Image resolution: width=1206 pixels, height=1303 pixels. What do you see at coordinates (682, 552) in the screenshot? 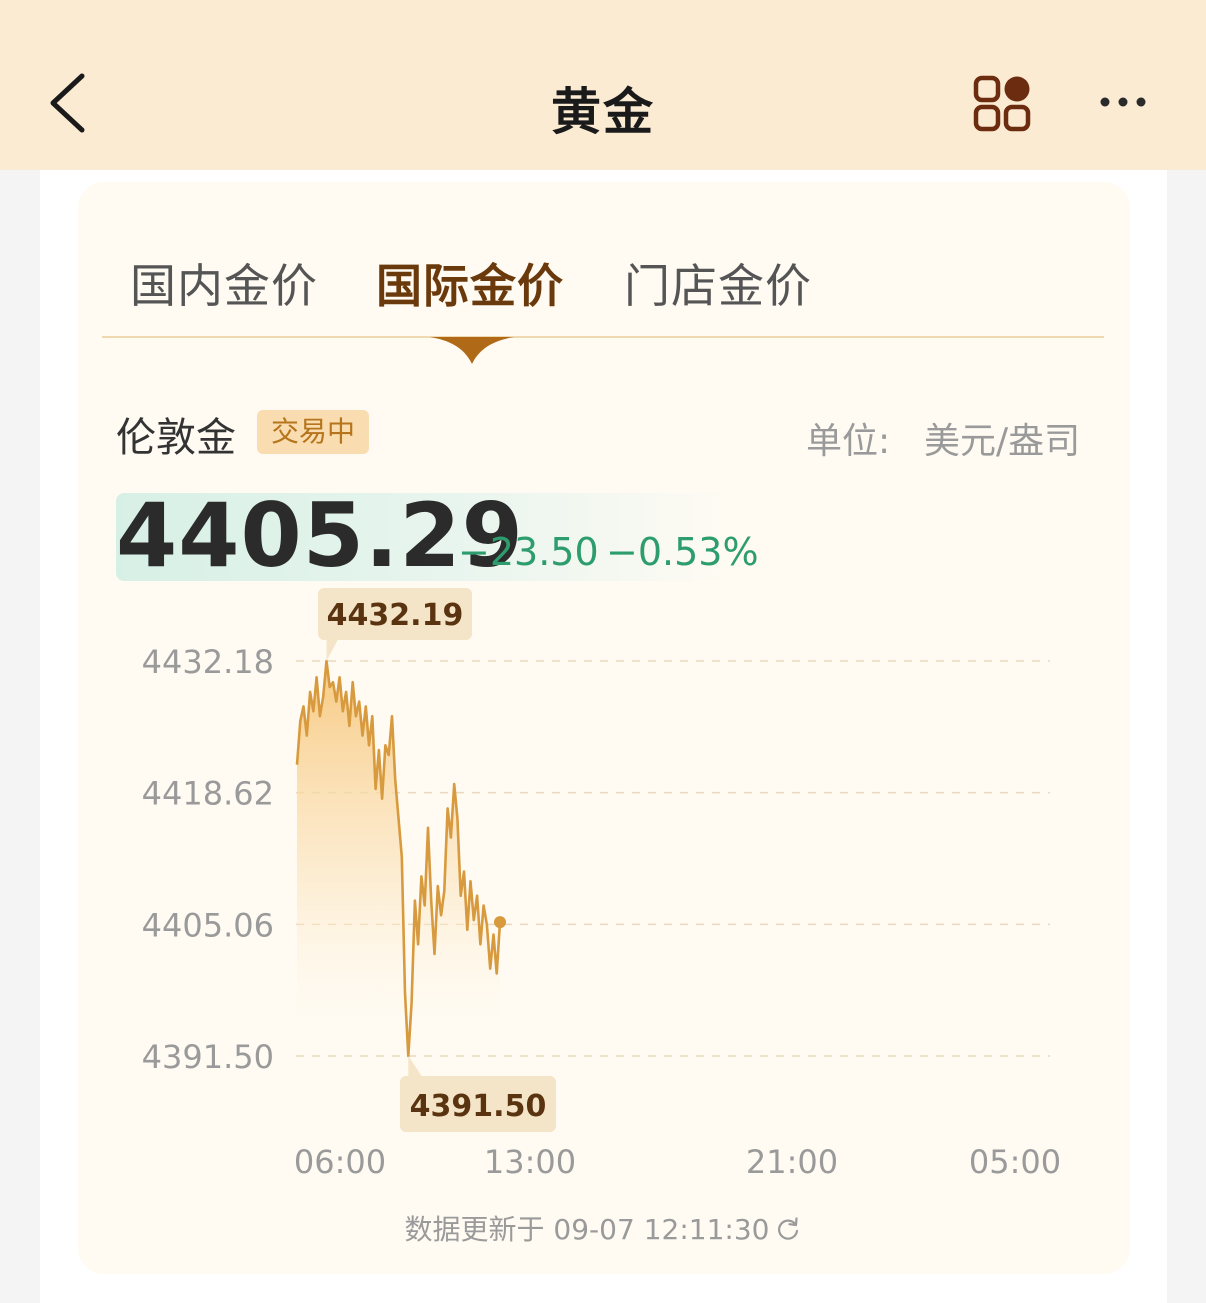
I see `price-change-percent: −0.53%` at bounding box center [682, 552].